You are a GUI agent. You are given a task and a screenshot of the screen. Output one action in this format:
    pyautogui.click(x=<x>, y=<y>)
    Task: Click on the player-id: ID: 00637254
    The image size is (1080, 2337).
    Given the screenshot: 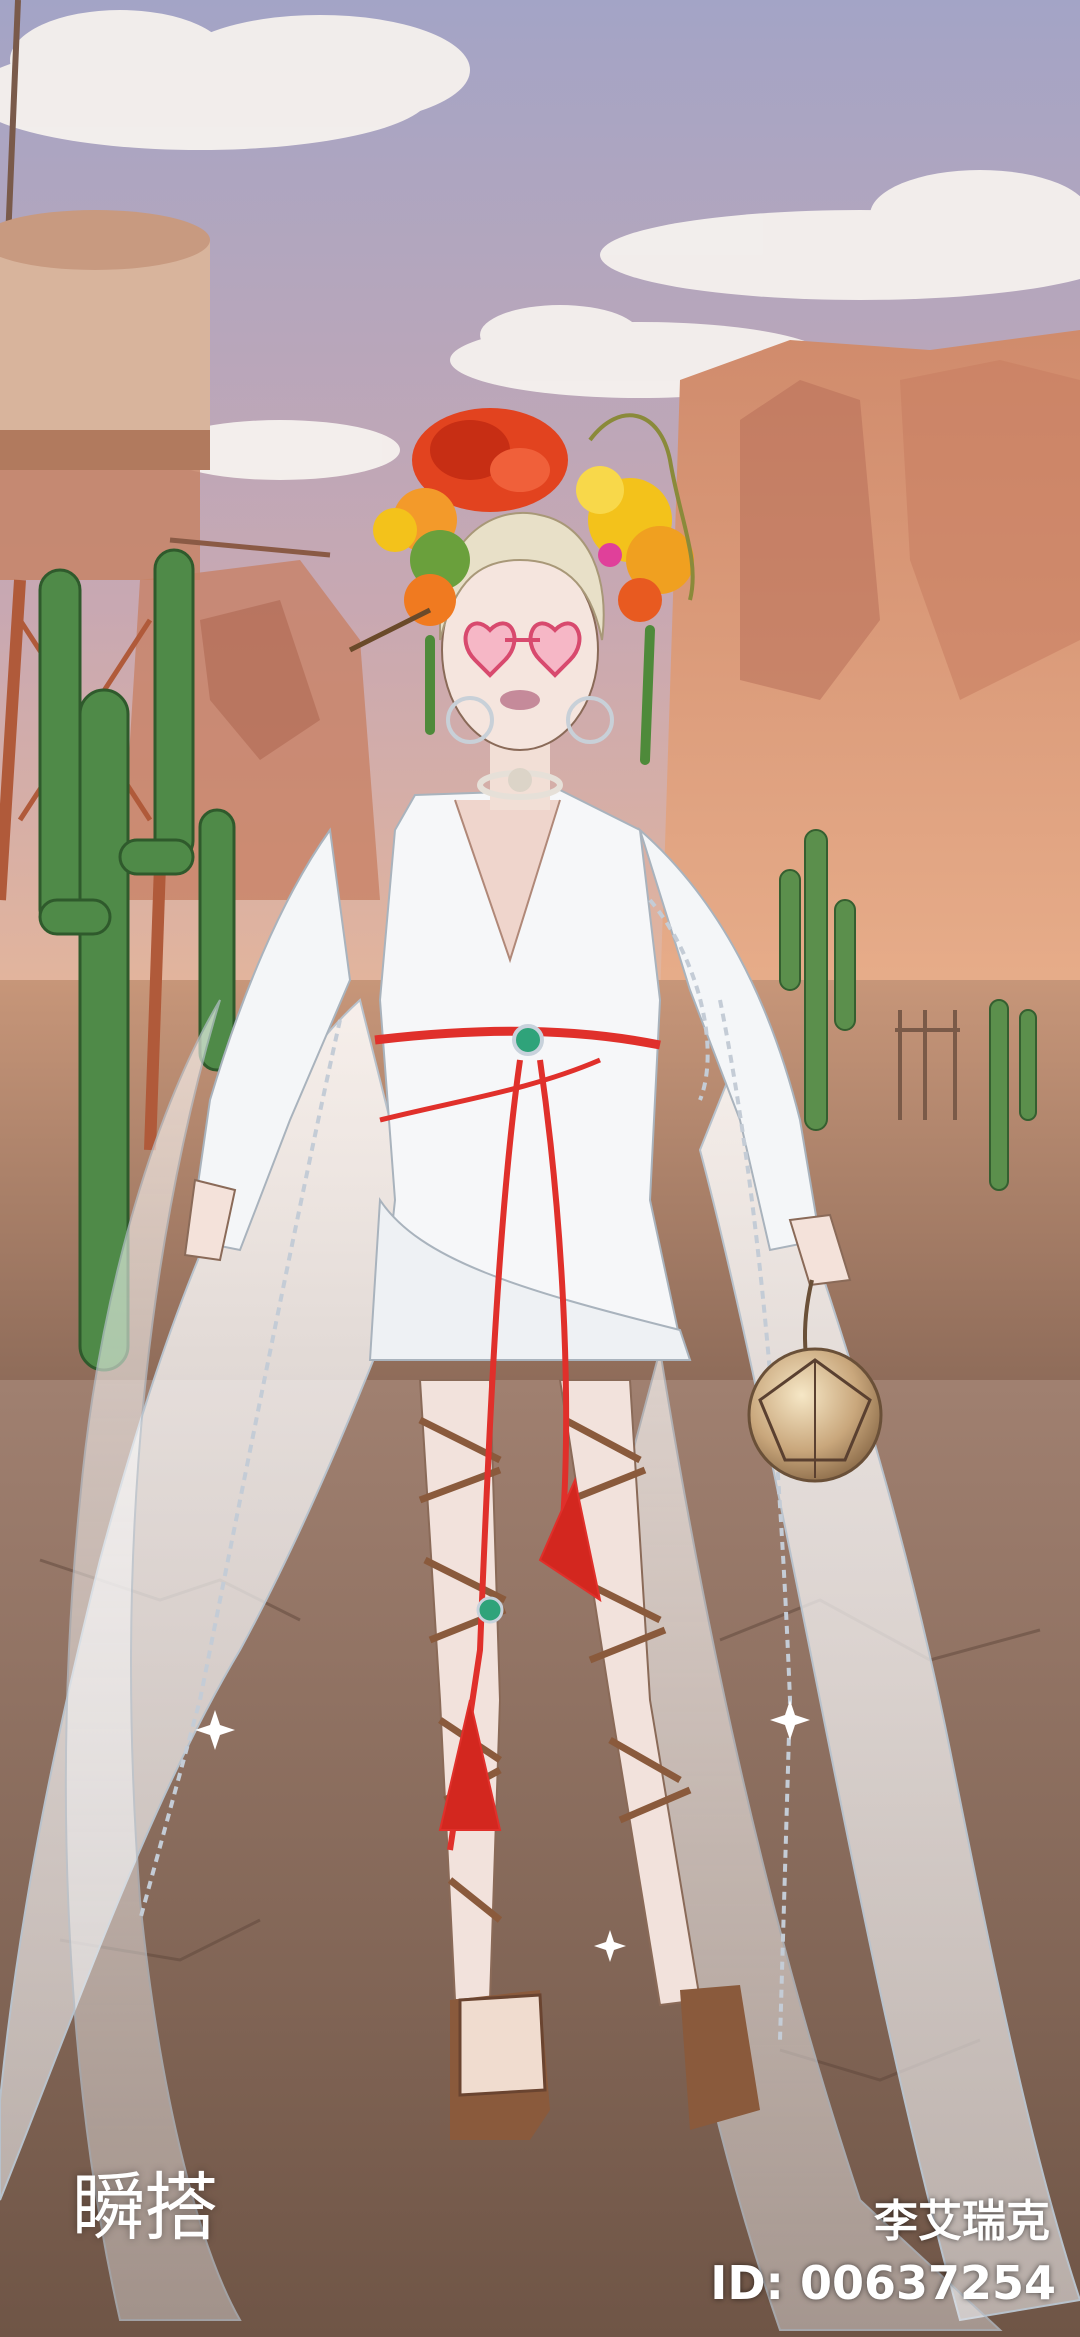 What is the action you would take?
    pyautogui.click(x=883, y=2283)
    